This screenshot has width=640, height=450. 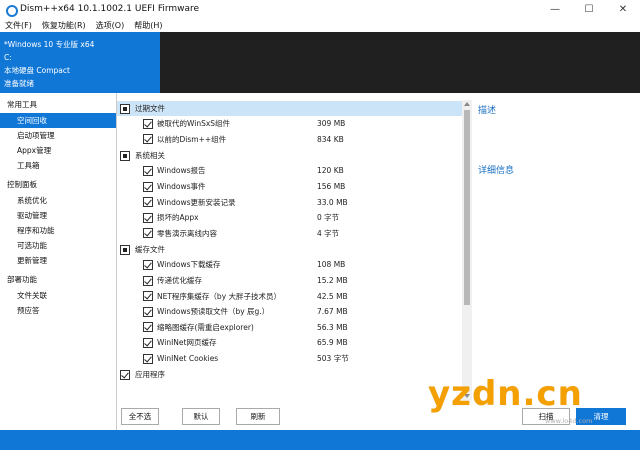 I want to click on close-button: ✕, so click(x=623, y=9).